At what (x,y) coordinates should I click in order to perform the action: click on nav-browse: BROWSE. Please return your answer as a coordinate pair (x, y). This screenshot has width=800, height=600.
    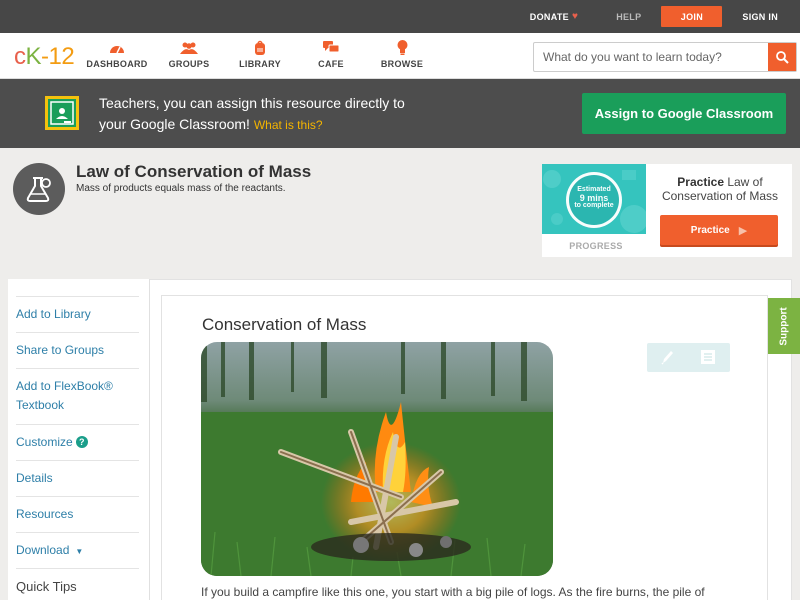
    Looking at the image, I should click on (402, 54).